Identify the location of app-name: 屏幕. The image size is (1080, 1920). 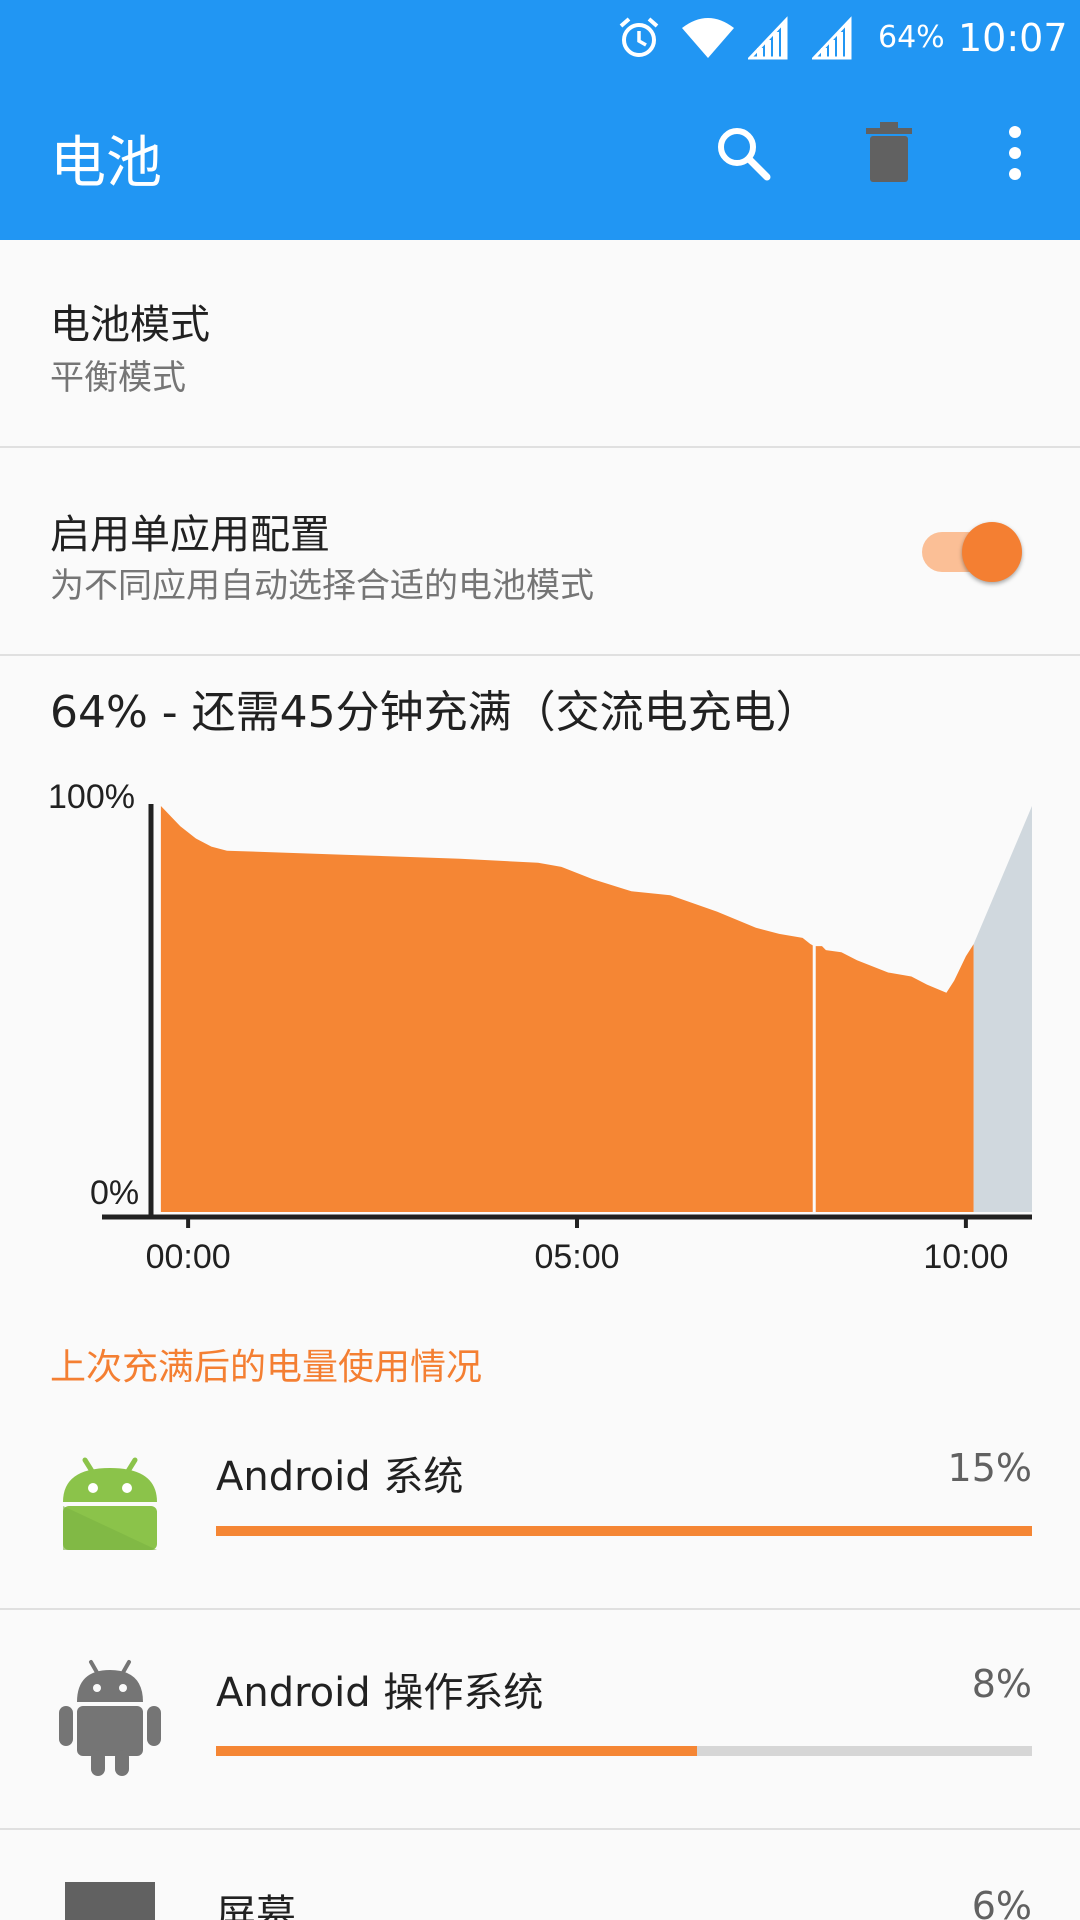
(256, 1906).